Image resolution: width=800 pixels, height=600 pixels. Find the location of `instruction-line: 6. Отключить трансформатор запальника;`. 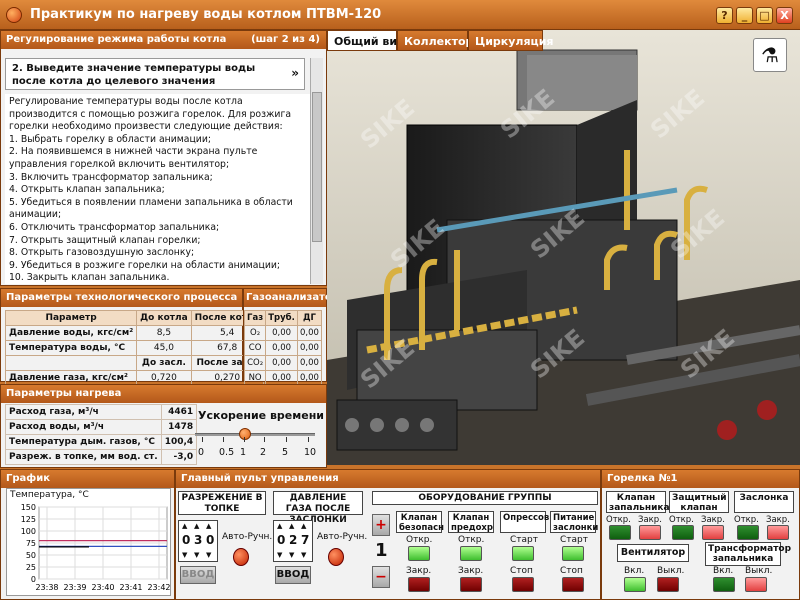

instruction-line: 6. Отключить трансформатор запальника; is located at coordinates (114, 227).